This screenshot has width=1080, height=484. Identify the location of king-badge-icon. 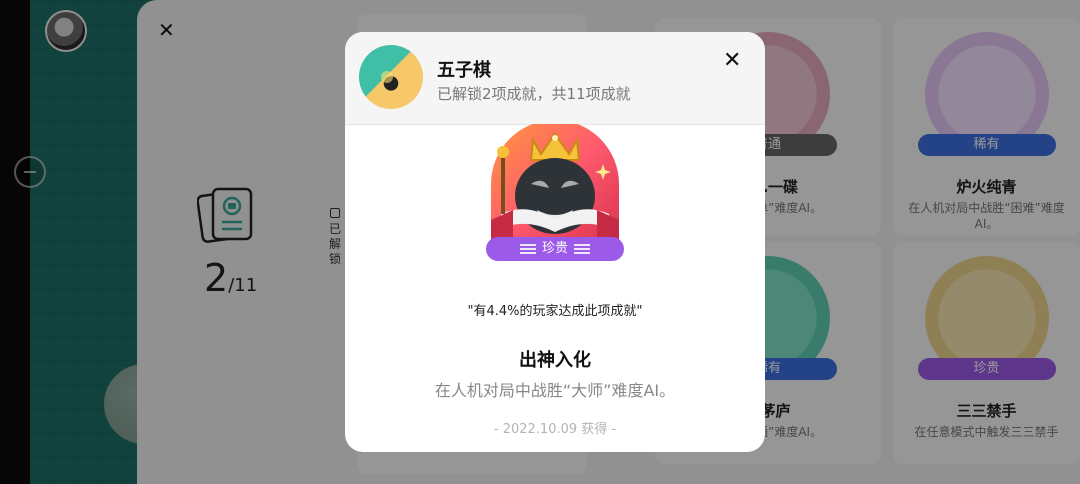
(555, 186).